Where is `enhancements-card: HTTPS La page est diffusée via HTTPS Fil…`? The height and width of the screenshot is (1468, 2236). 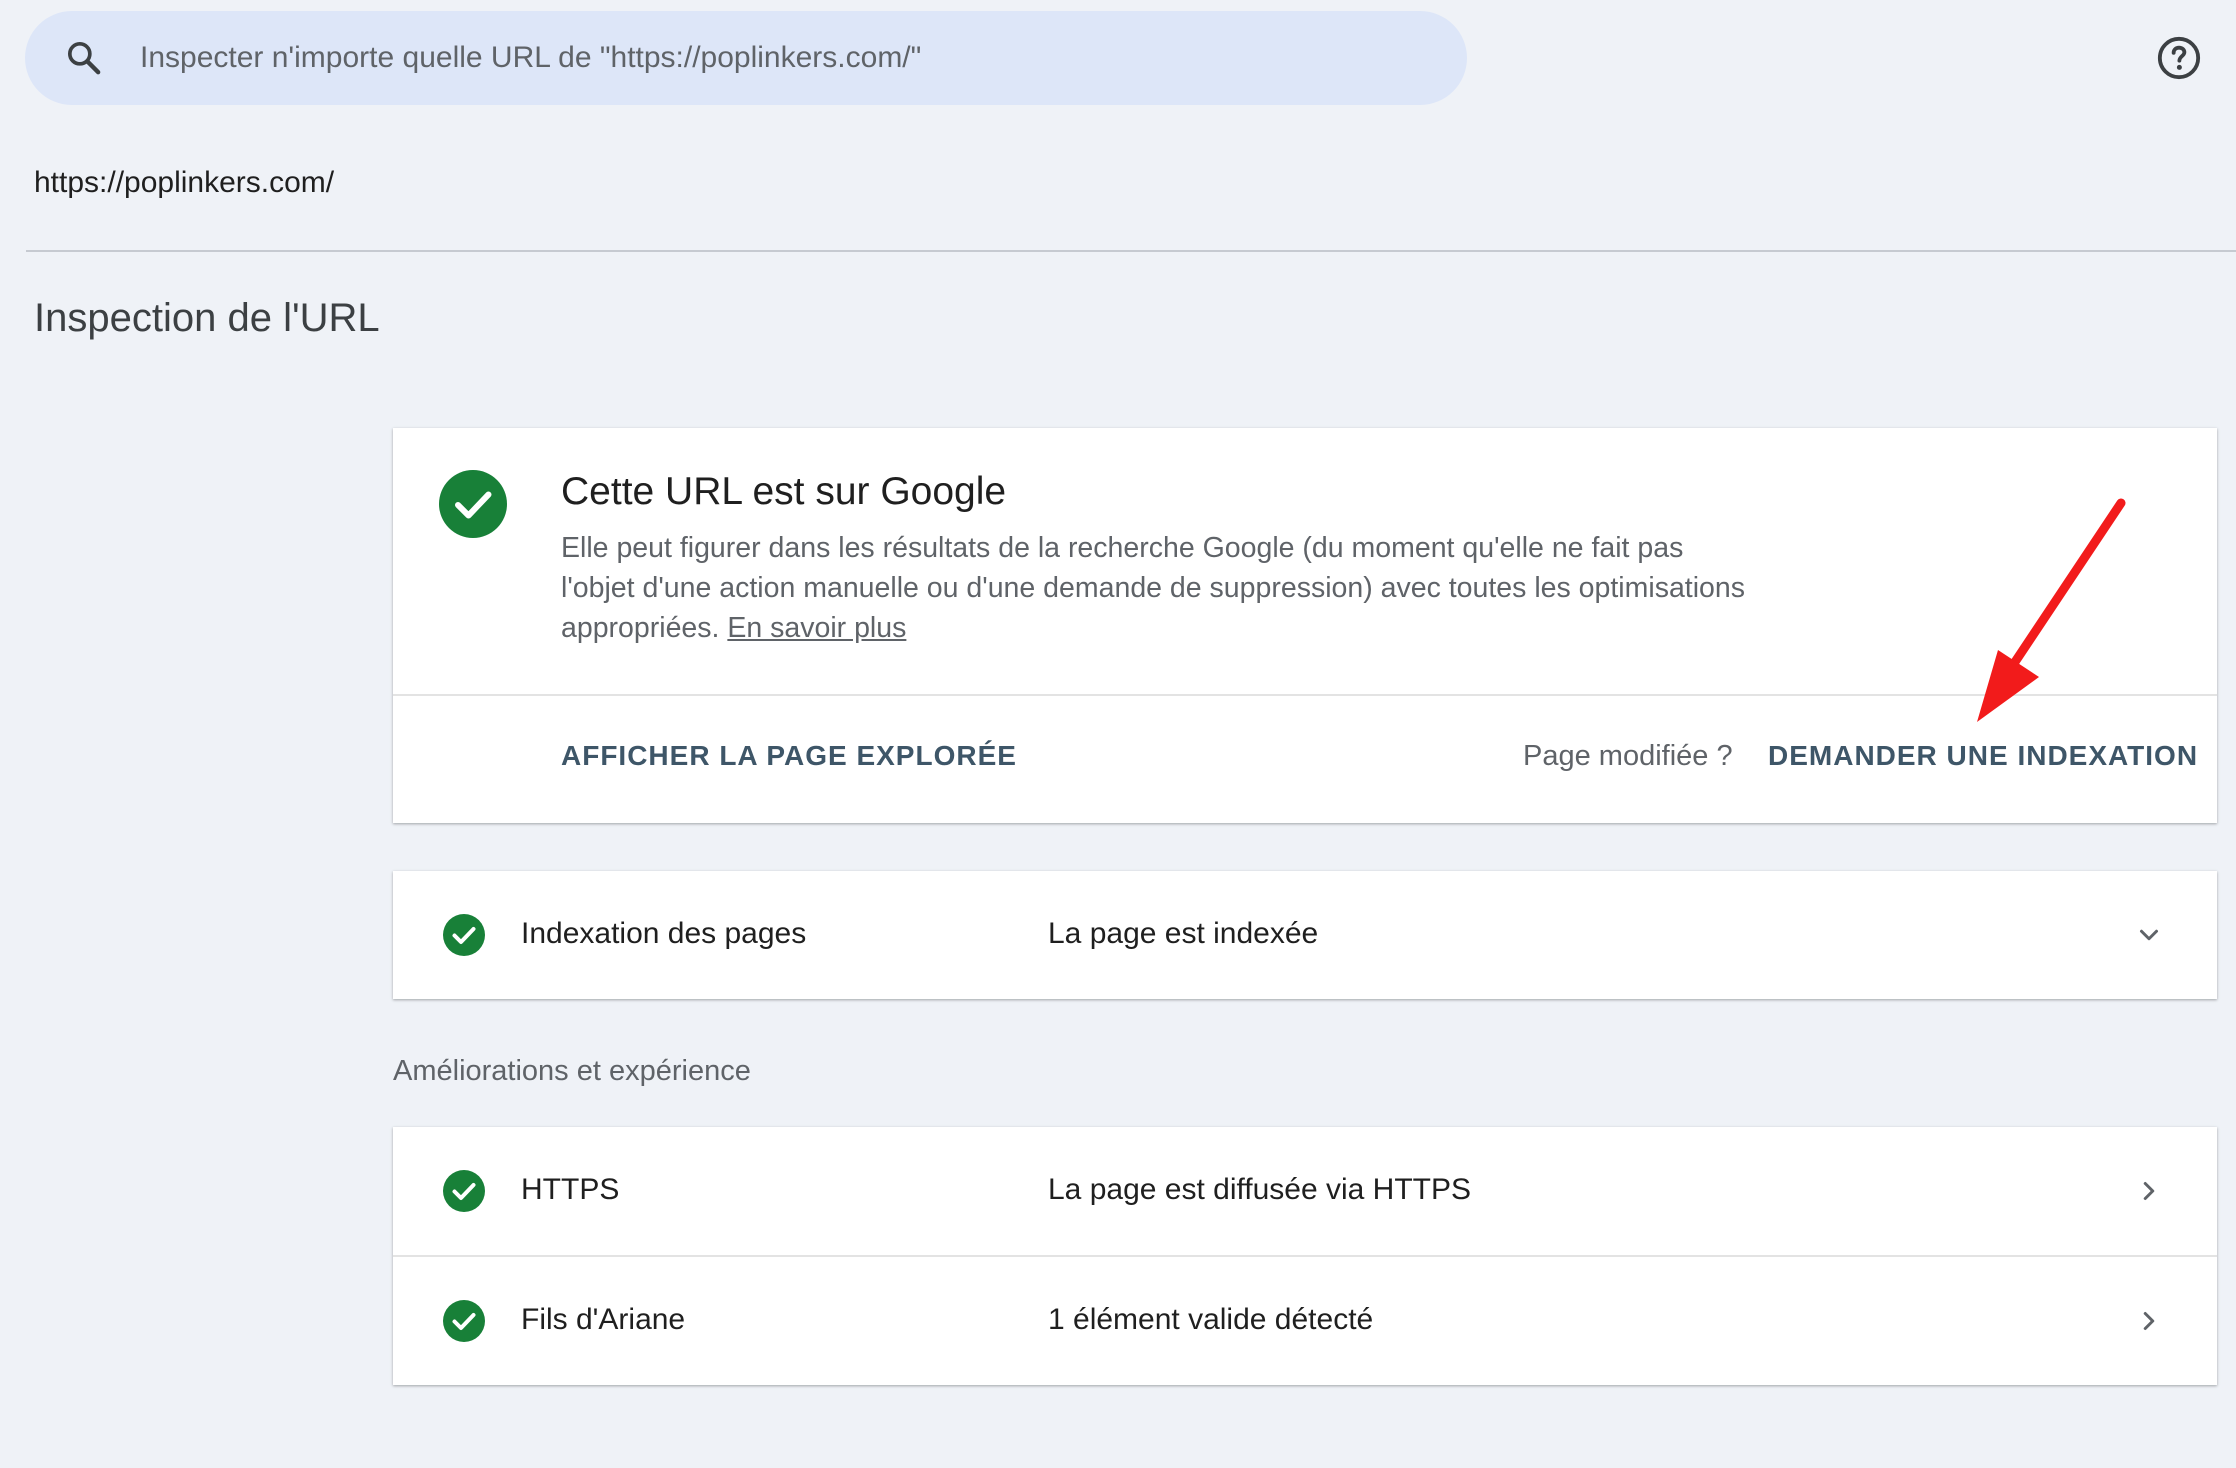
enhancements-card: HTTPS La page est diffusée via HTTPS Fil… is located at coordinates (1305, 1256).